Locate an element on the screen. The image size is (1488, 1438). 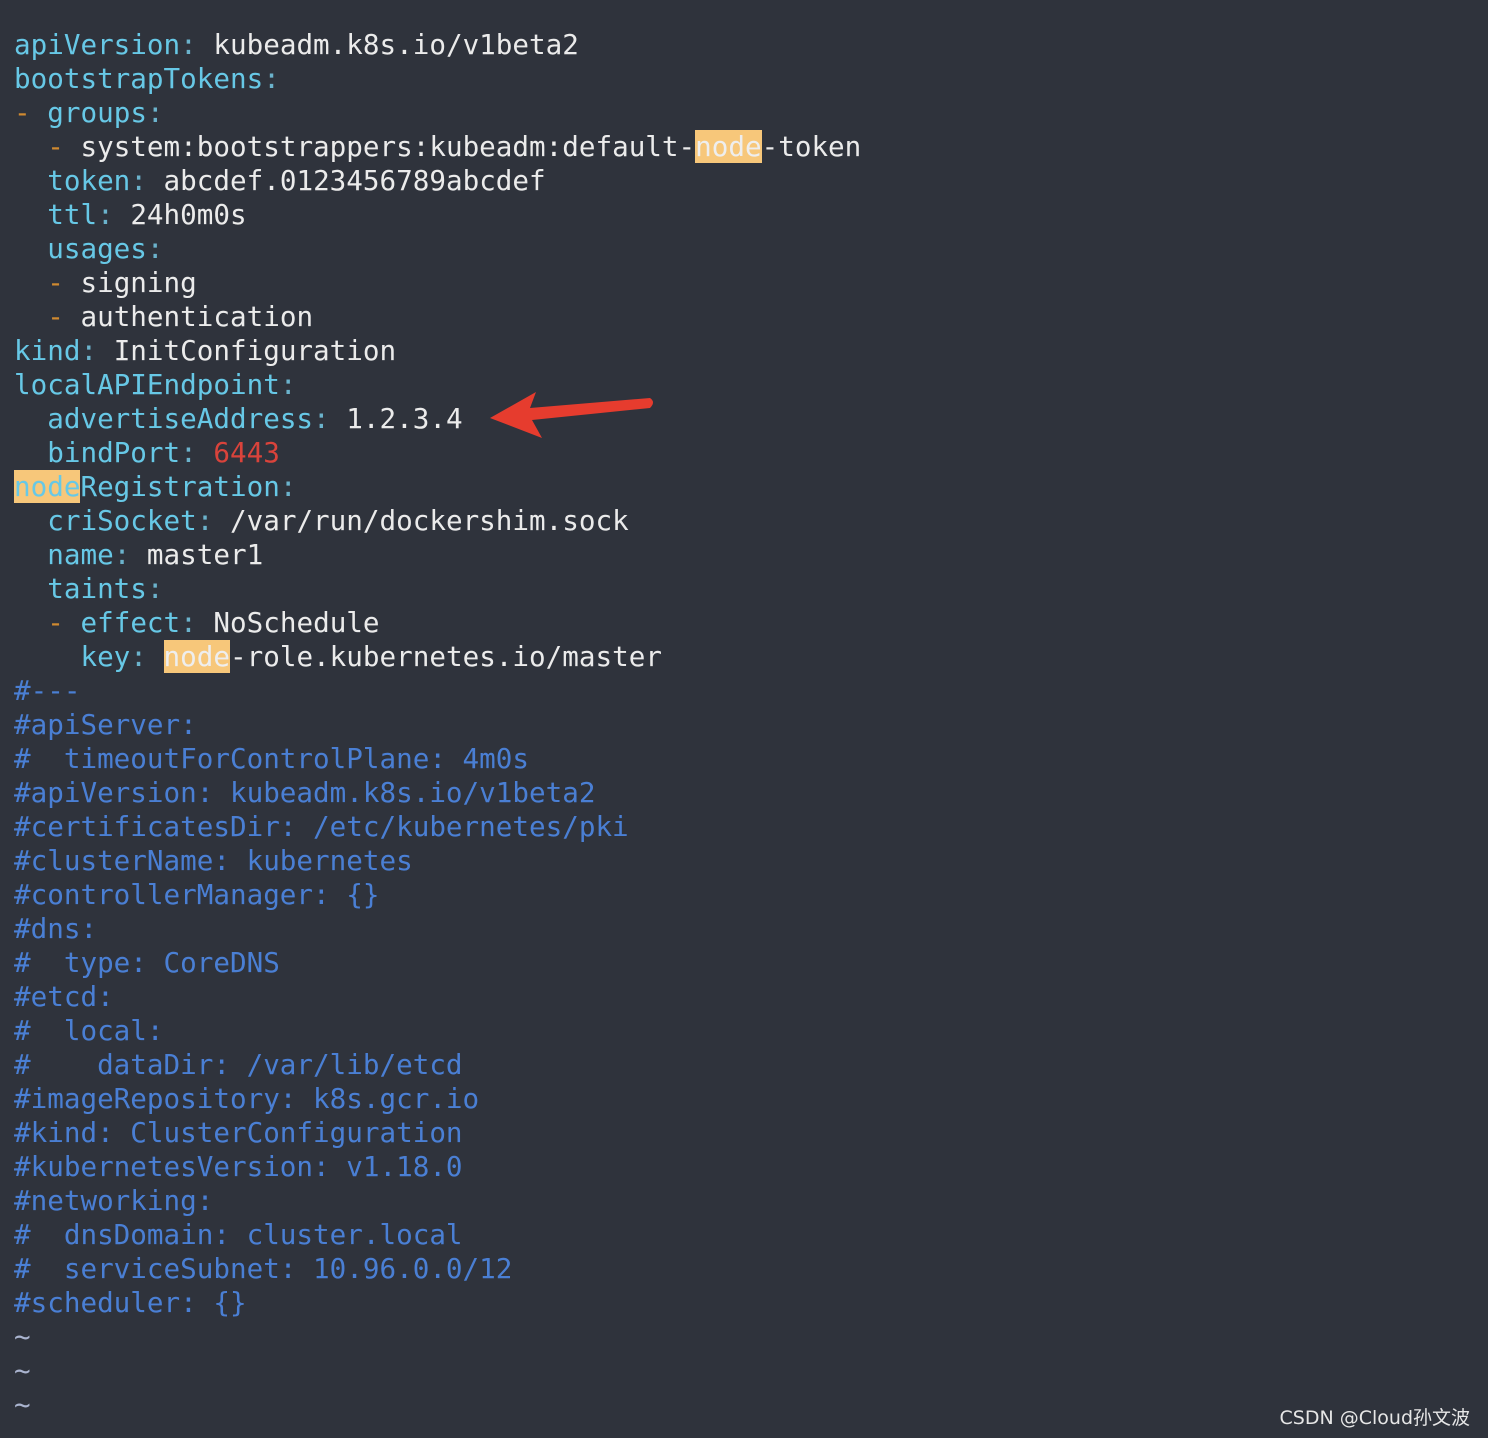
annotation-arrow-icon is located at coordinates (571, 415).